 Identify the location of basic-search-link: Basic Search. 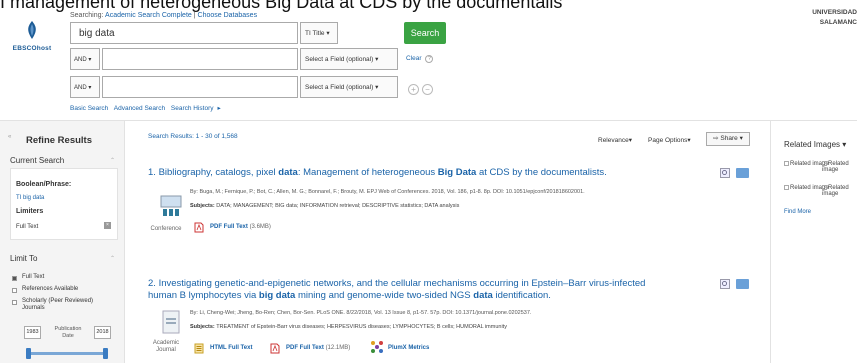
(89, 108).